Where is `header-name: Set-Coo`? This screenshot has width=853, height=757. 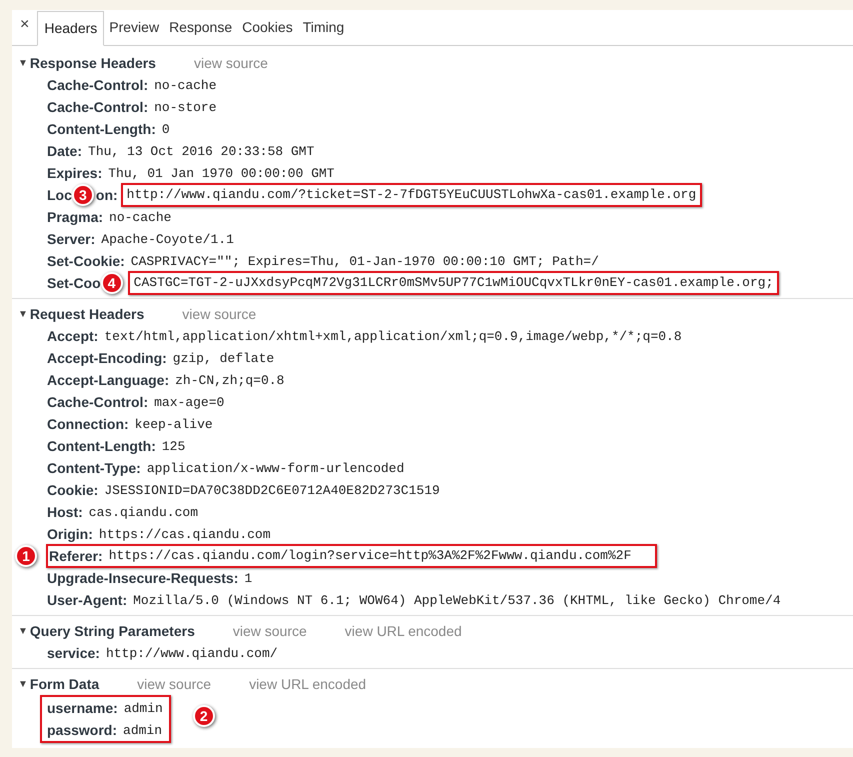
header-name: Set-Coo is located at coordinates (74, 283).